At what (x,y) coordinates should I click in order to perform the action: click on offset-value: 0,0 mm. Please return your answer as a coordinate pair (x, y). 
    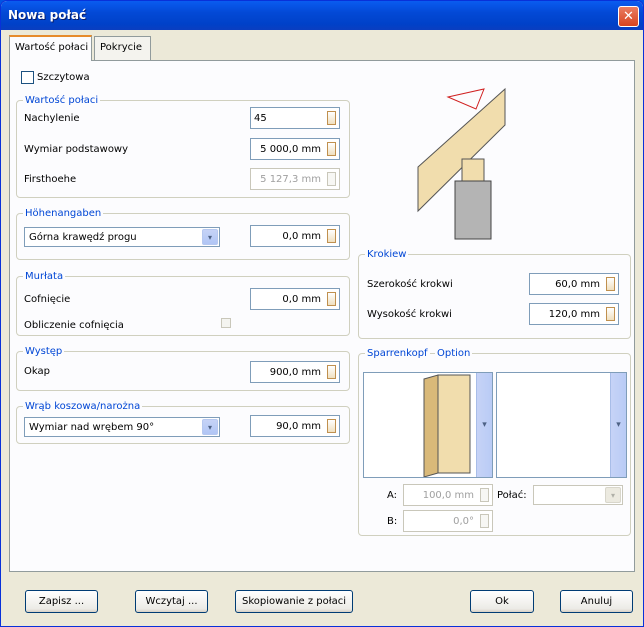
    Looking at the image, I should click on (301, 299).